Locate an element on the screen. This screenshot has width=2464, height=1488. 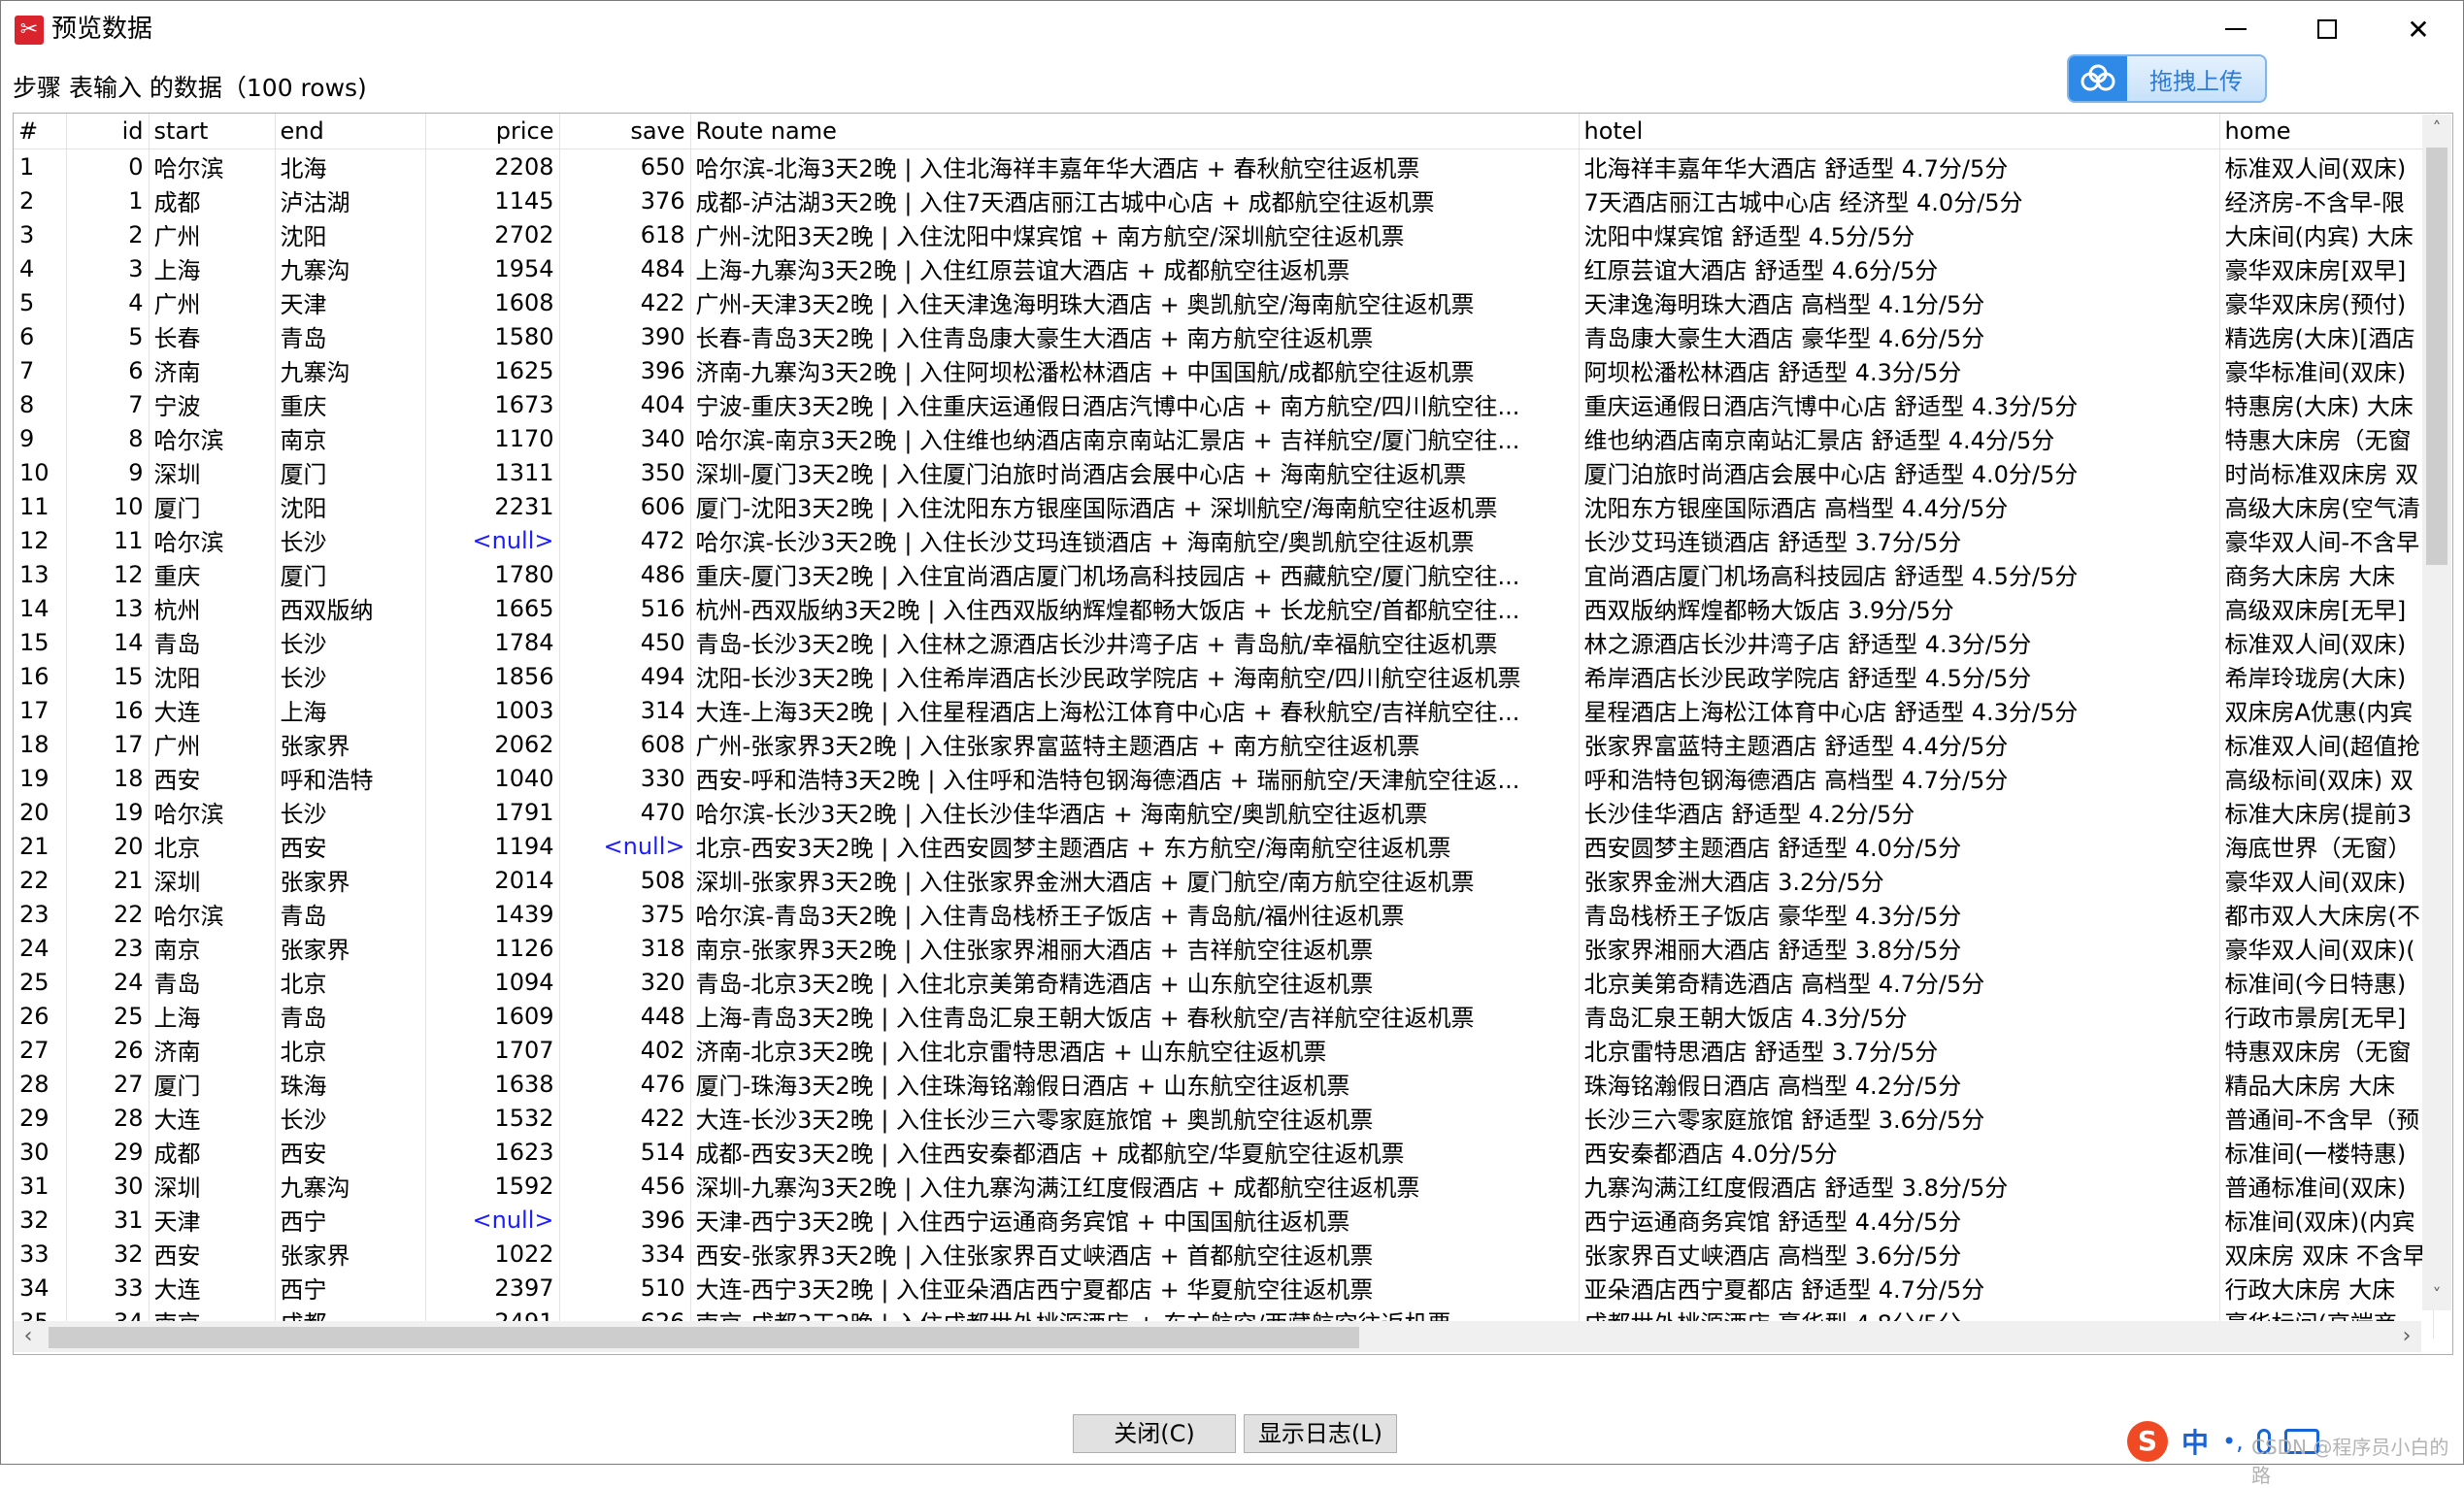
cell-id: 28 is located at coordinates (108, 1118).